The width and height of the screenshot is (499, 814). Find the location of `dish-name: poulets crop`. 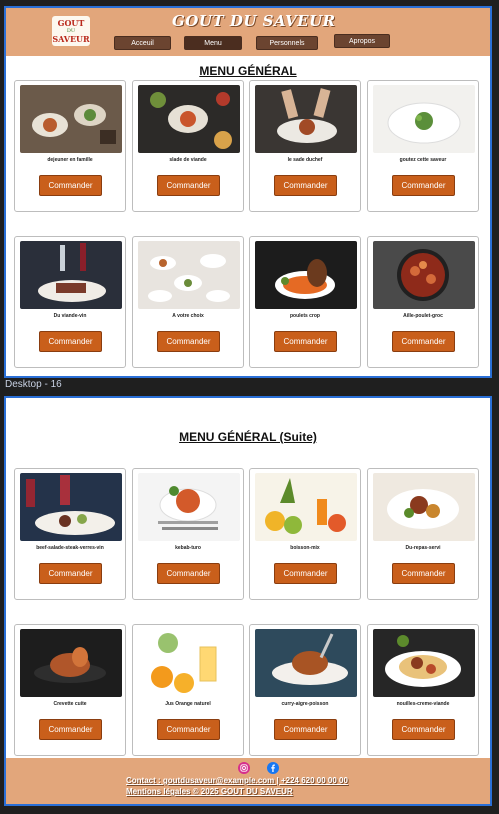

dish-name: poulets crop is located at coordinates (304, 316).